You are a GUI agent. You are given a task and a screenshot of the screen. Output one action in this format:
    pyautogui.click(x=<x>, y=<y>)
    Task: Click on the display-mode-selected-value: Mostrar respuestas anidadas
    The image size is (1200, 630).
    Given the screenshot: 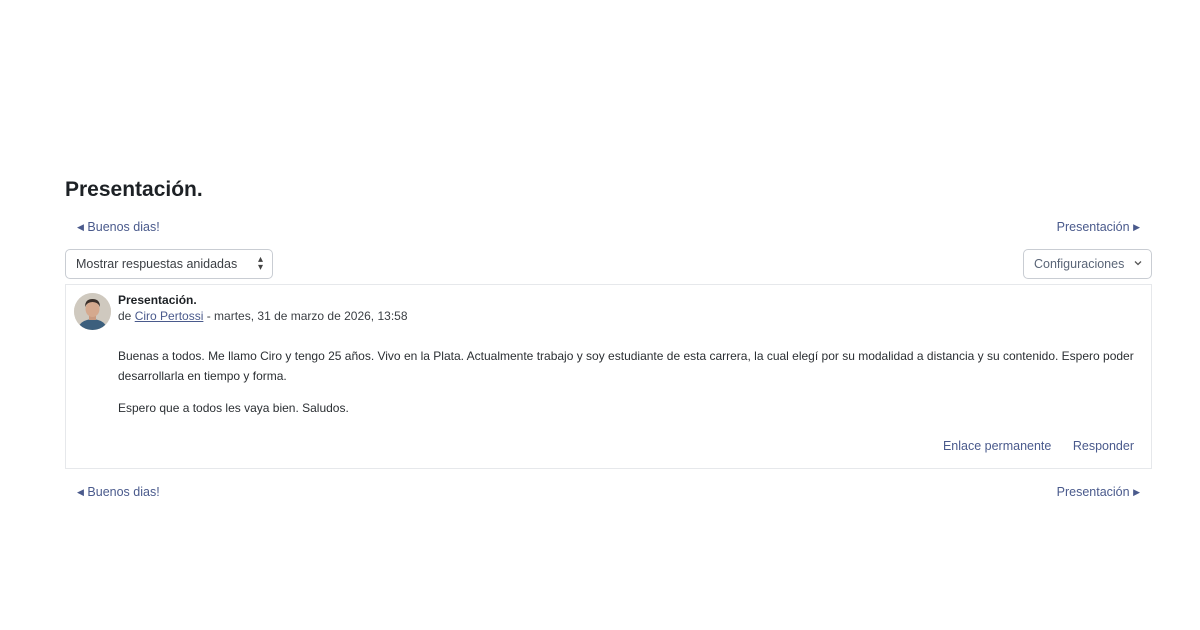 What is the action you would take?
    pyautogui.click(x=157, y=264)
    